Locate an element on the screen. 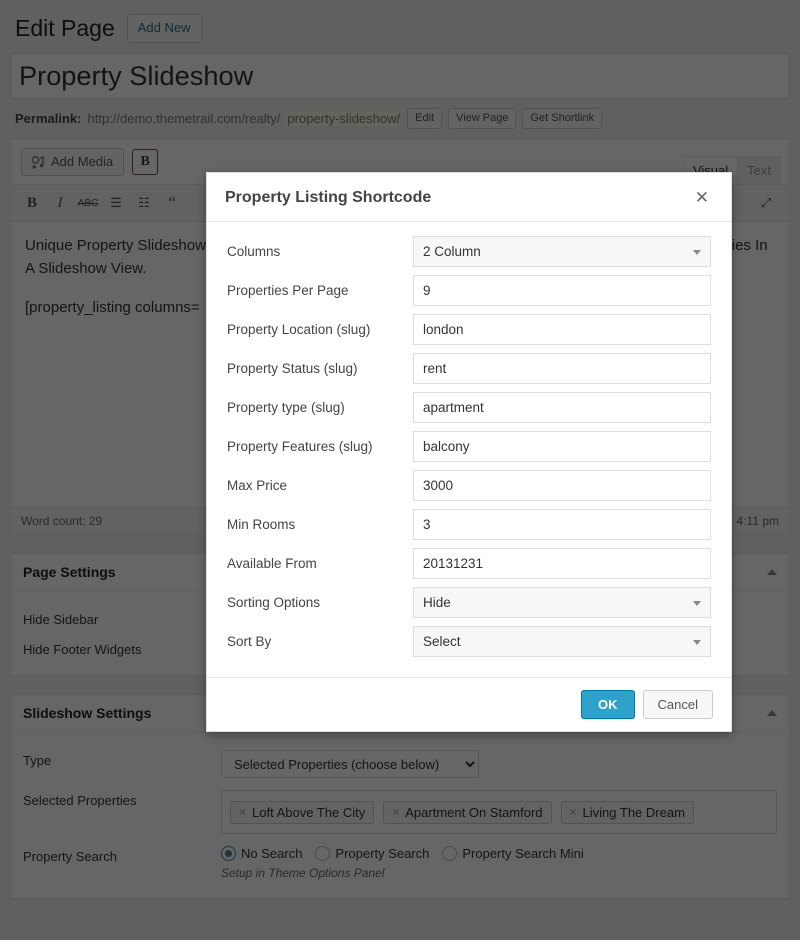 This screenshot has height=940, width=800. properties-per-page-label: Properties Per Page is located at coordinates (288, 290).